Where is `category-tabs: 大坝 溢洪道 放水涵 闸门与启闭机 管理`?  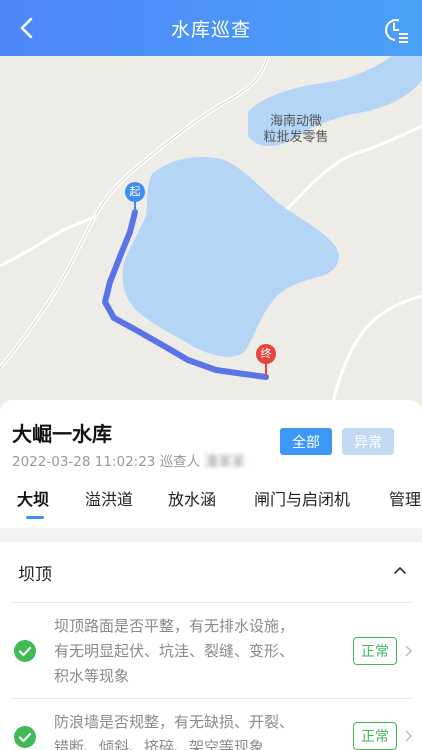 category-tabs: 大坝 溢洪道 放水涵 闸门与启闭机 管理 is located at coordinates (211, 506).